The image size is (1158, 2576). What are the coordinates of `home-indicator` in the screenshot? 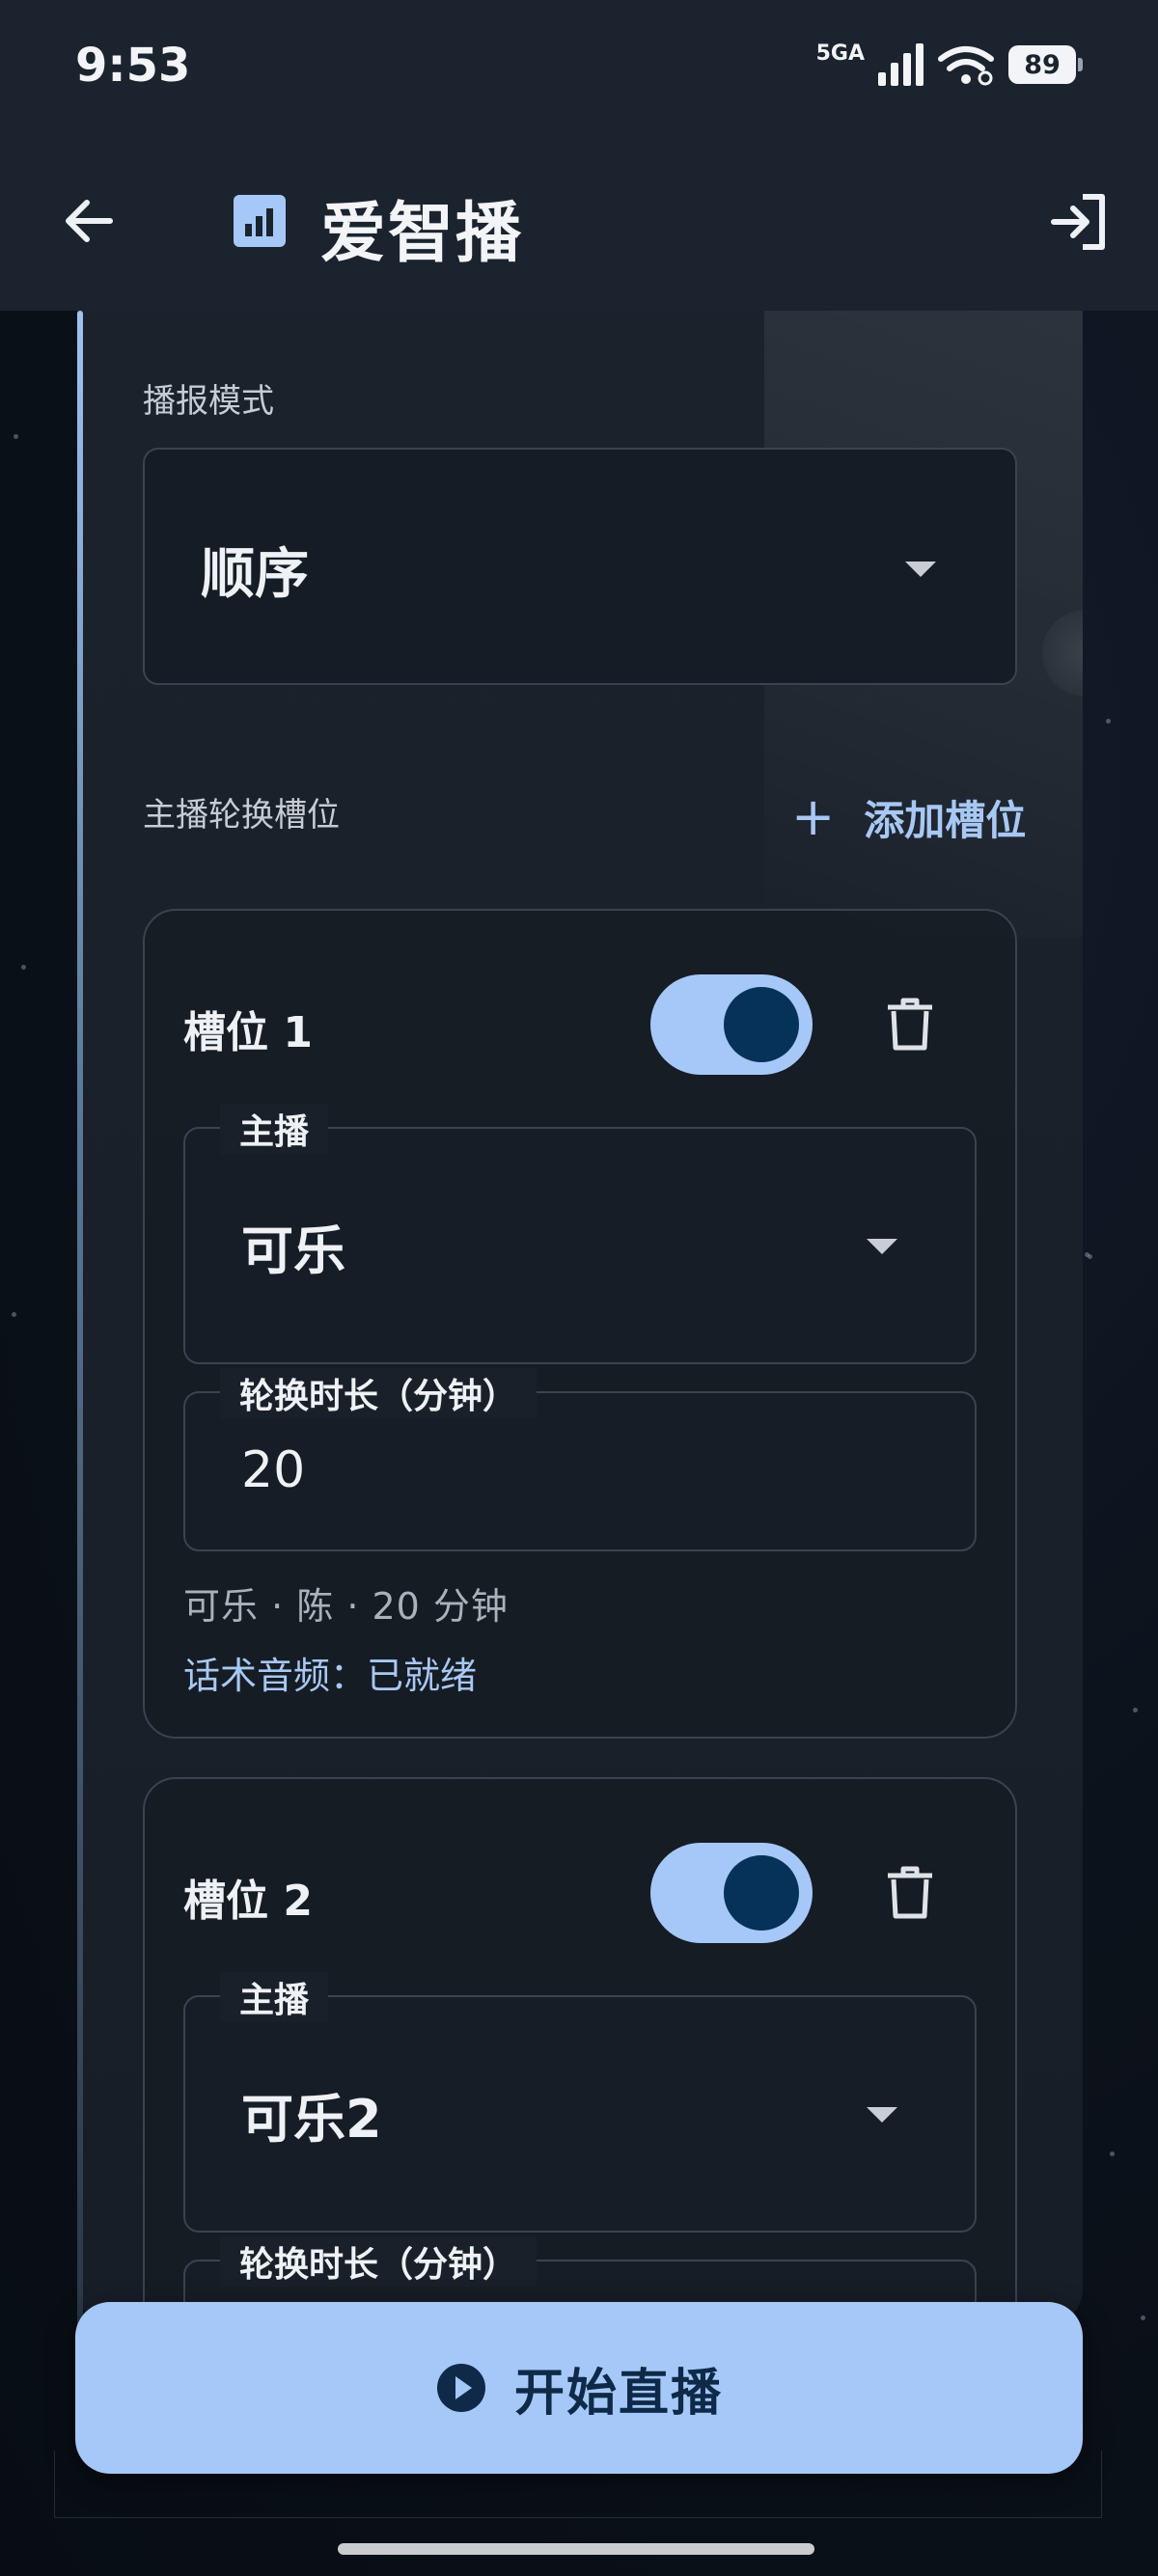 It's located at (576, 2549).